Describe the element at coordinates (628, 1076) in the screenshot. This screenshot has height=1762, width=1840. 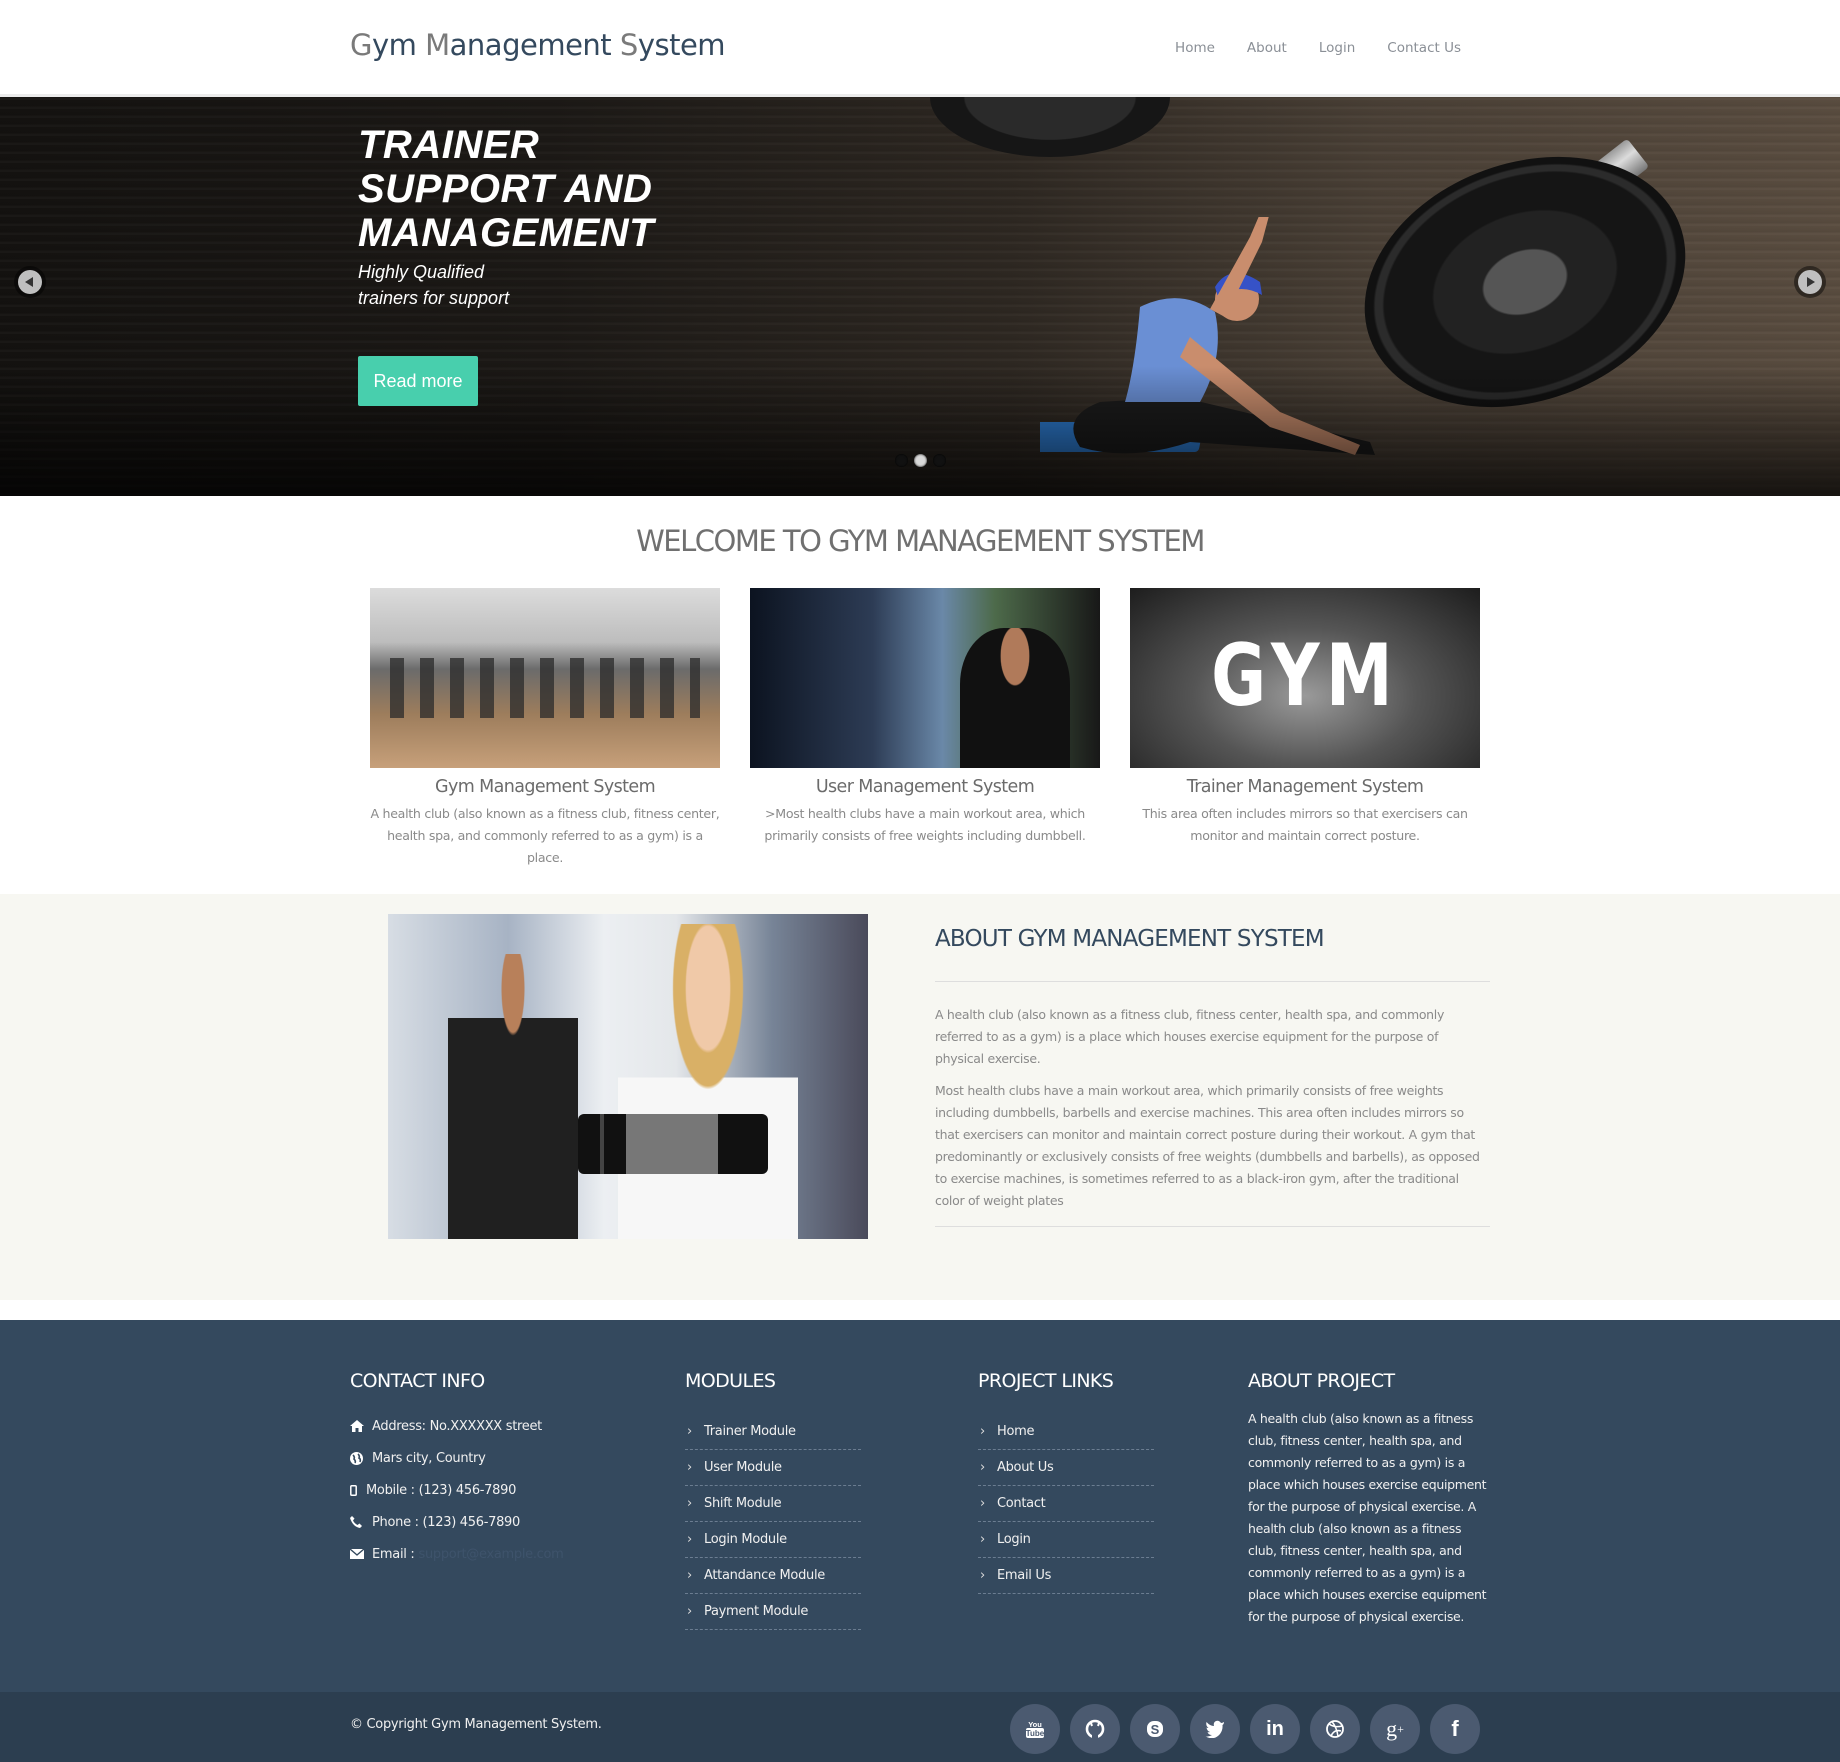
I see `couple-dumbbells-photo` at that location.